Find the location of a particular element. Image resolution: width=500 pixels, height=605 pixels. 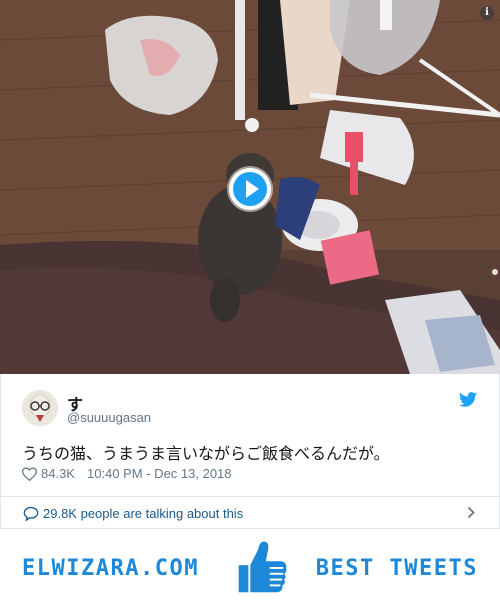

comment-bubble-icon is located at coordinates (31, 513).